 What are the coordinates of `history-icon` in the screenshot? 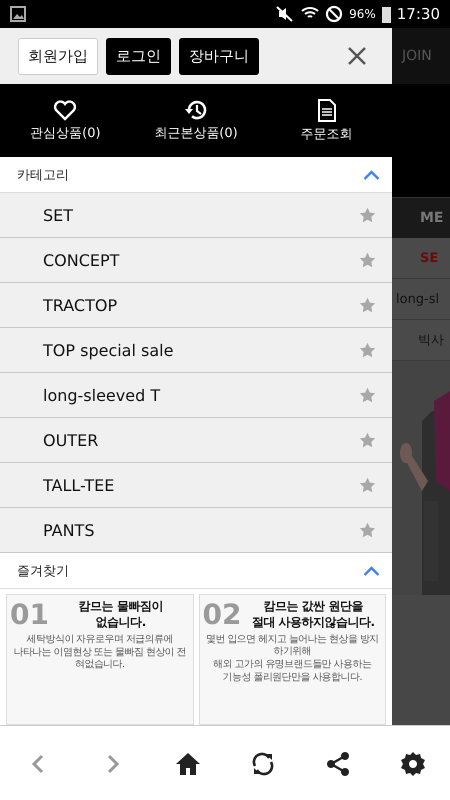 It's located at (196, 110).